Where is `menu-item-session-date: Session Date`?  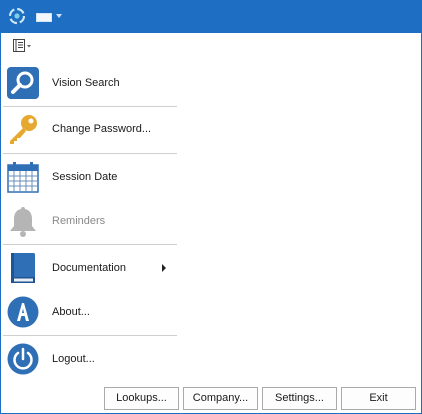
menu-item-session-date: Session Date is located at coordinates (89, 177).